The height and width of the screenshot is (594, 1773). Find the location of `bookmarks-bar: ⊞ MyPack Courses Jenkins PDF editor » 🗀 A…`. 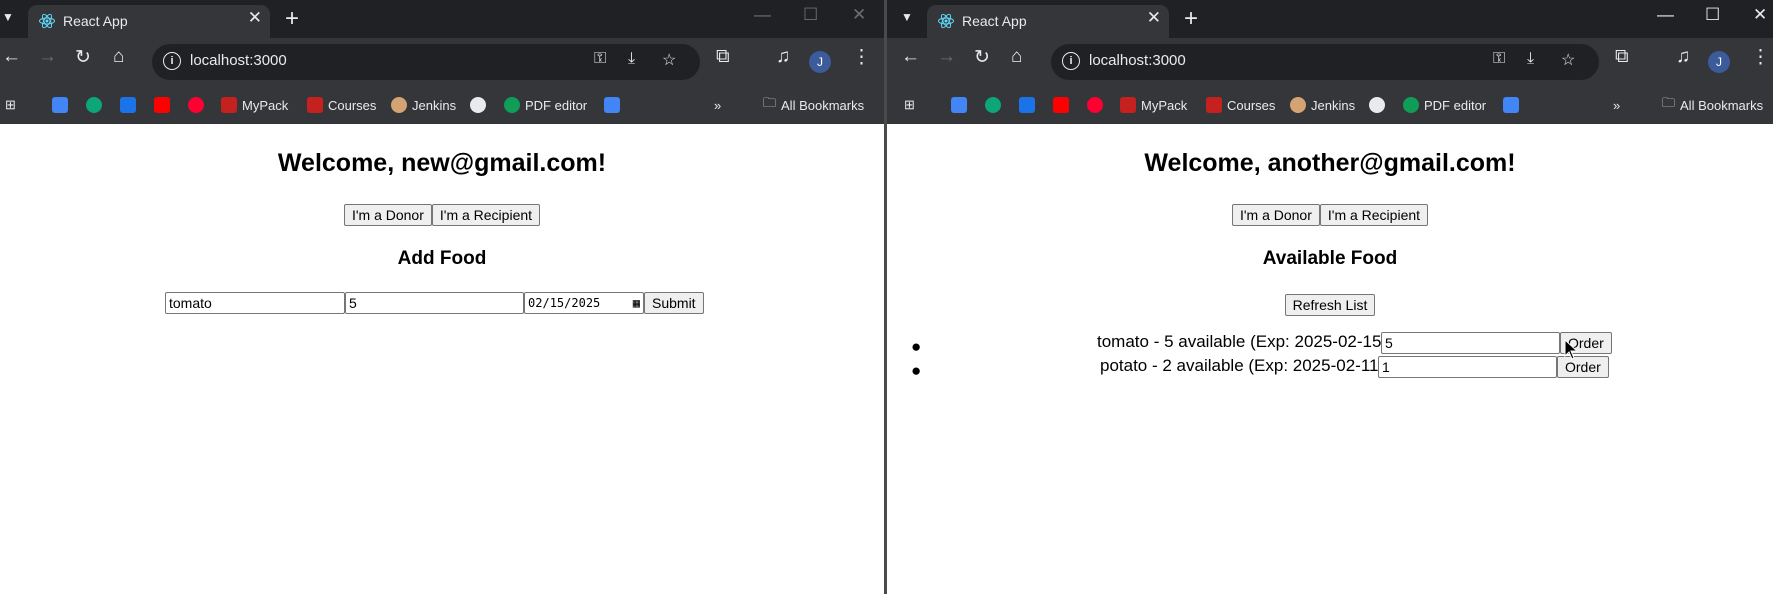

bookmarks-bar: ⊞ MyPack Courses Jenkins PDF editor » 🗀 A… is located at coordinates (442, 105).